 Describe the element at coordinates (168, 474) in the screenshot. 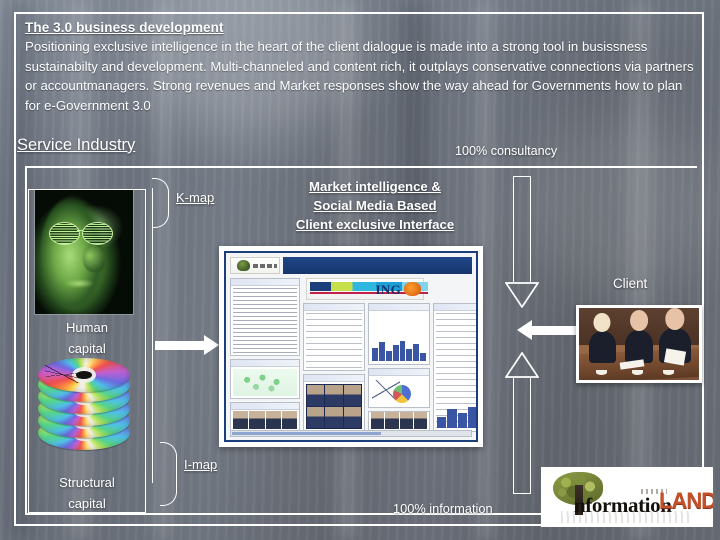

I see `i-map-brace` at that location.